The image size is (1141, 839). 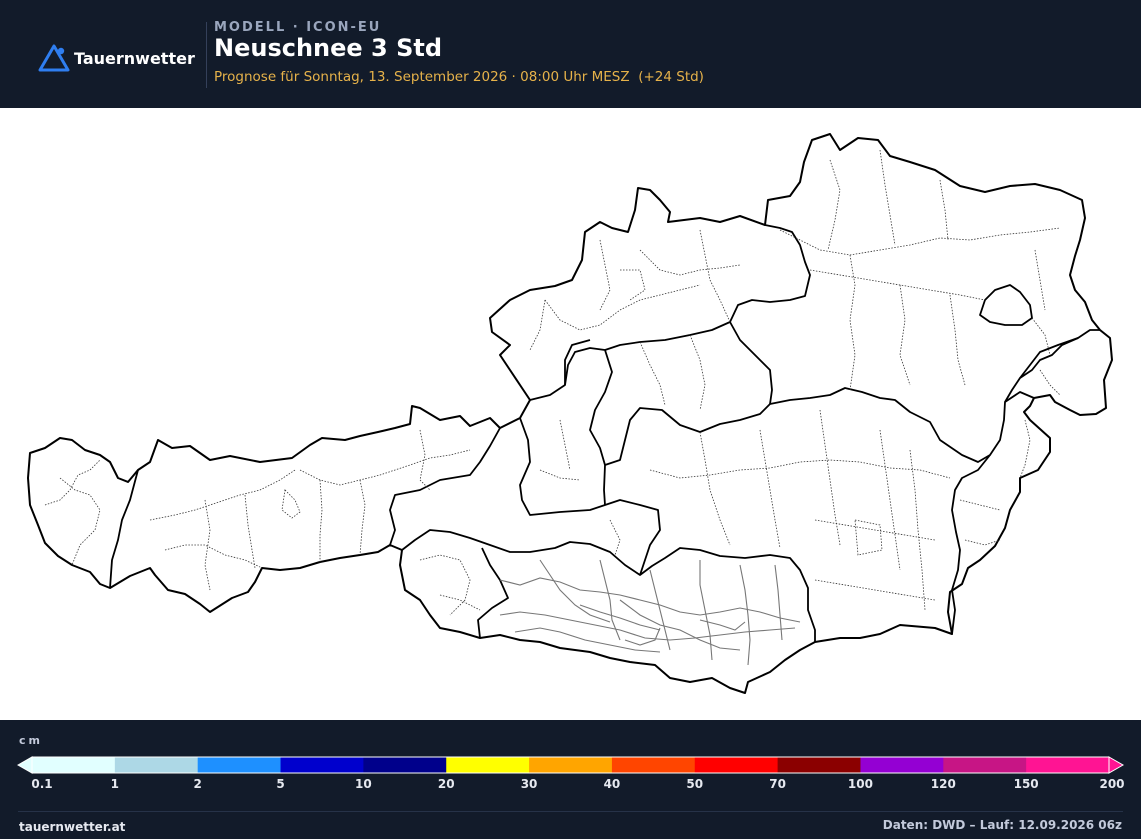 I want to click on legend-tick-label: 0.1, so click(x=42, y=784).